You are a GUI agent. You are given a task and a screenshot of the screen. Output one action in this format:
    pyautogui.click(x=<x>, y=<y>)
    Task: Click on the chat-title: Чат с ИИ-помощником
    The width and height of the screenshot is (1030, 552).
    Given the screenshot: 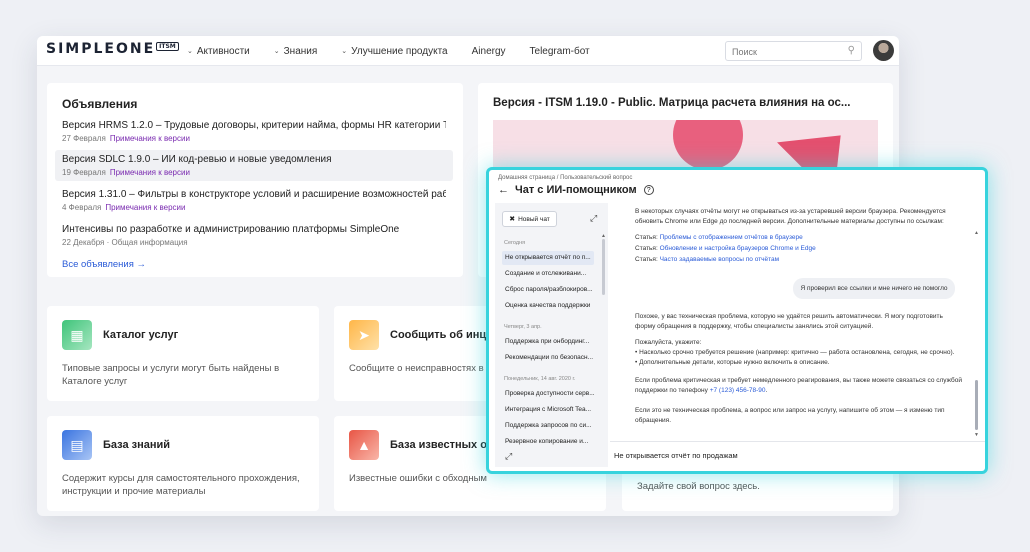 What is the action you would take?
    pyautogui.click(x=576, y=190)
    